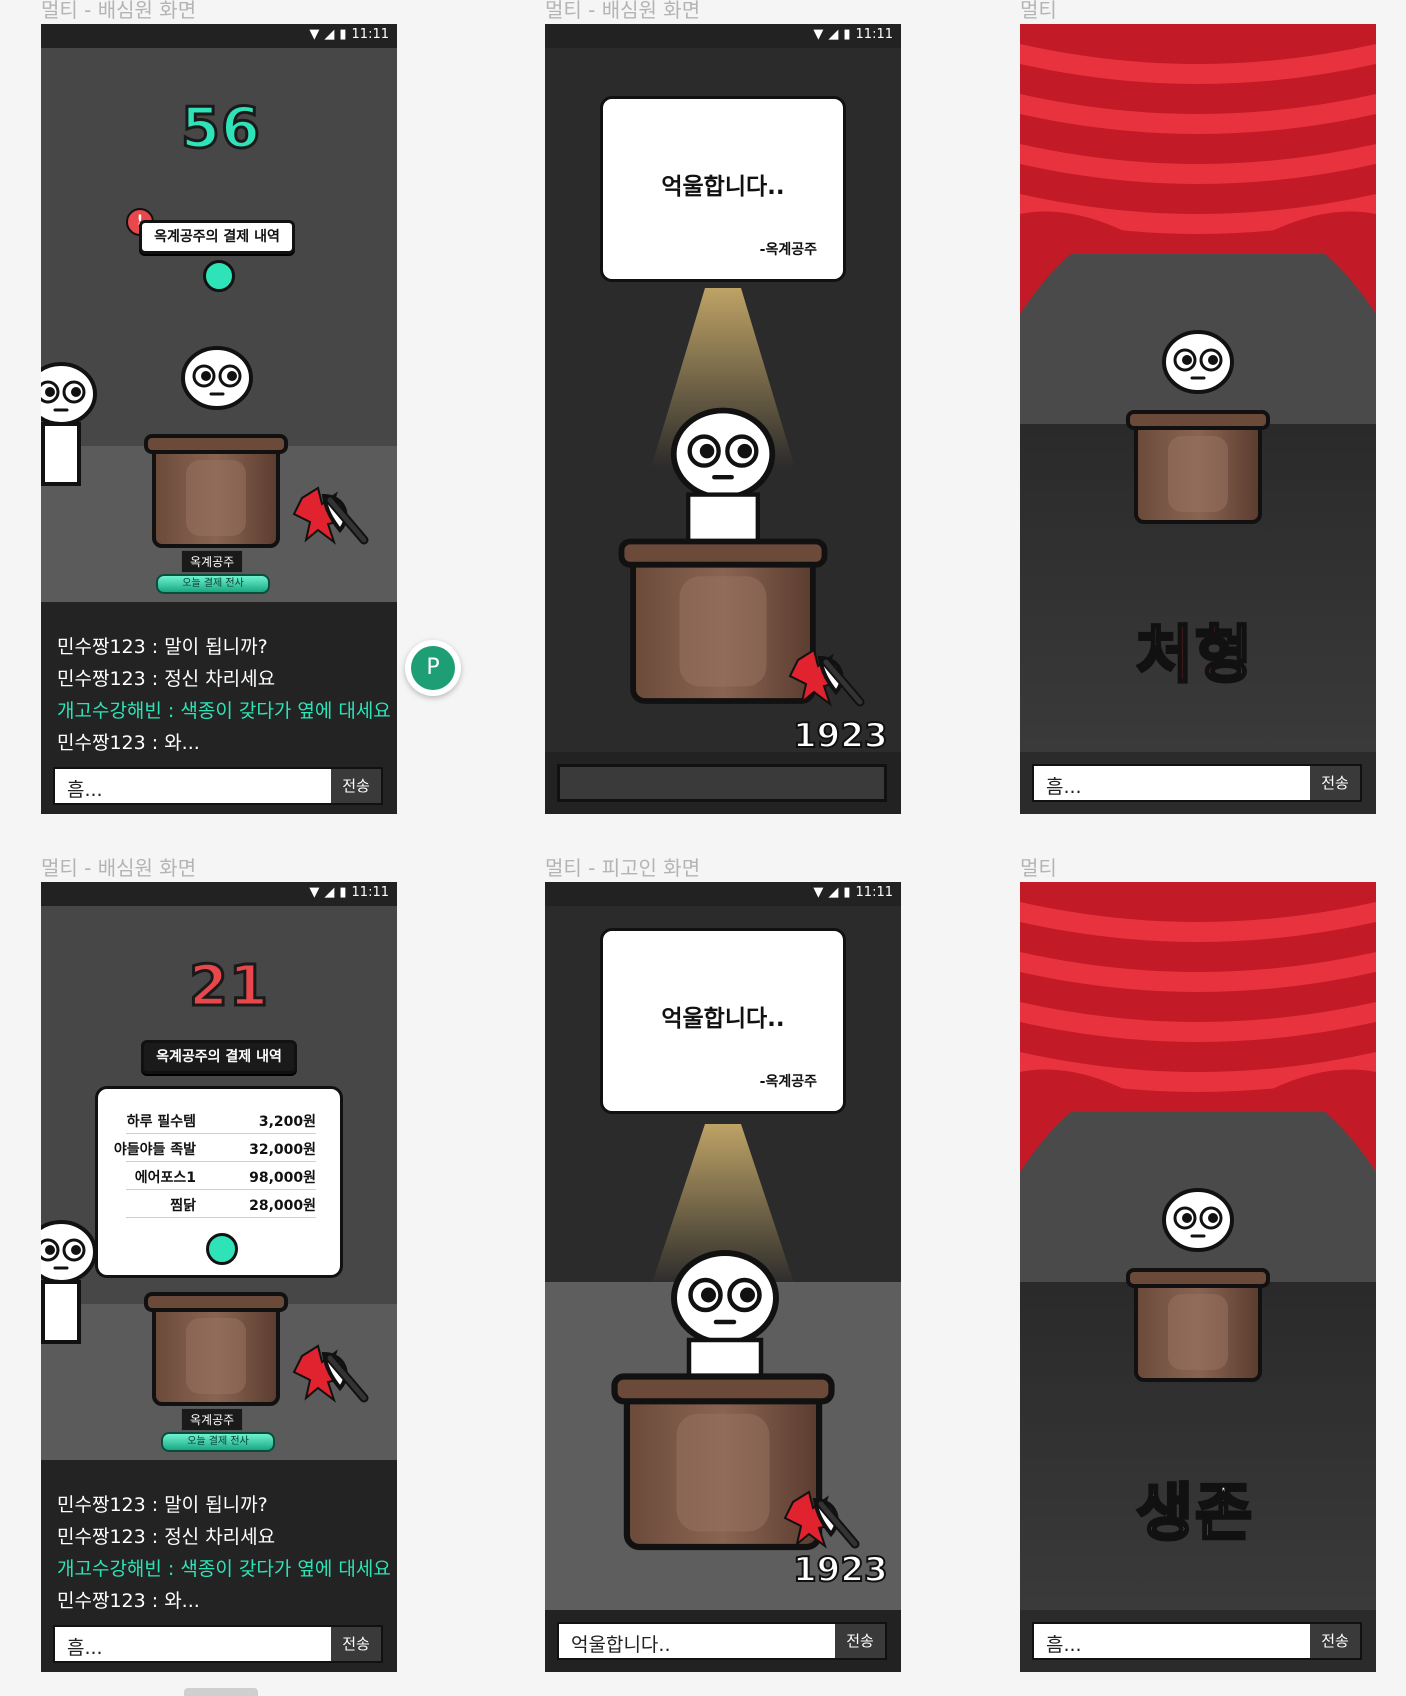 This screenshot has height=1696, width=1406. What do you see at coordinates (221, 1176) in the screenshot?
I see `payment-row: 에어포스1 98,000원` at bounding box center [221, 1176].